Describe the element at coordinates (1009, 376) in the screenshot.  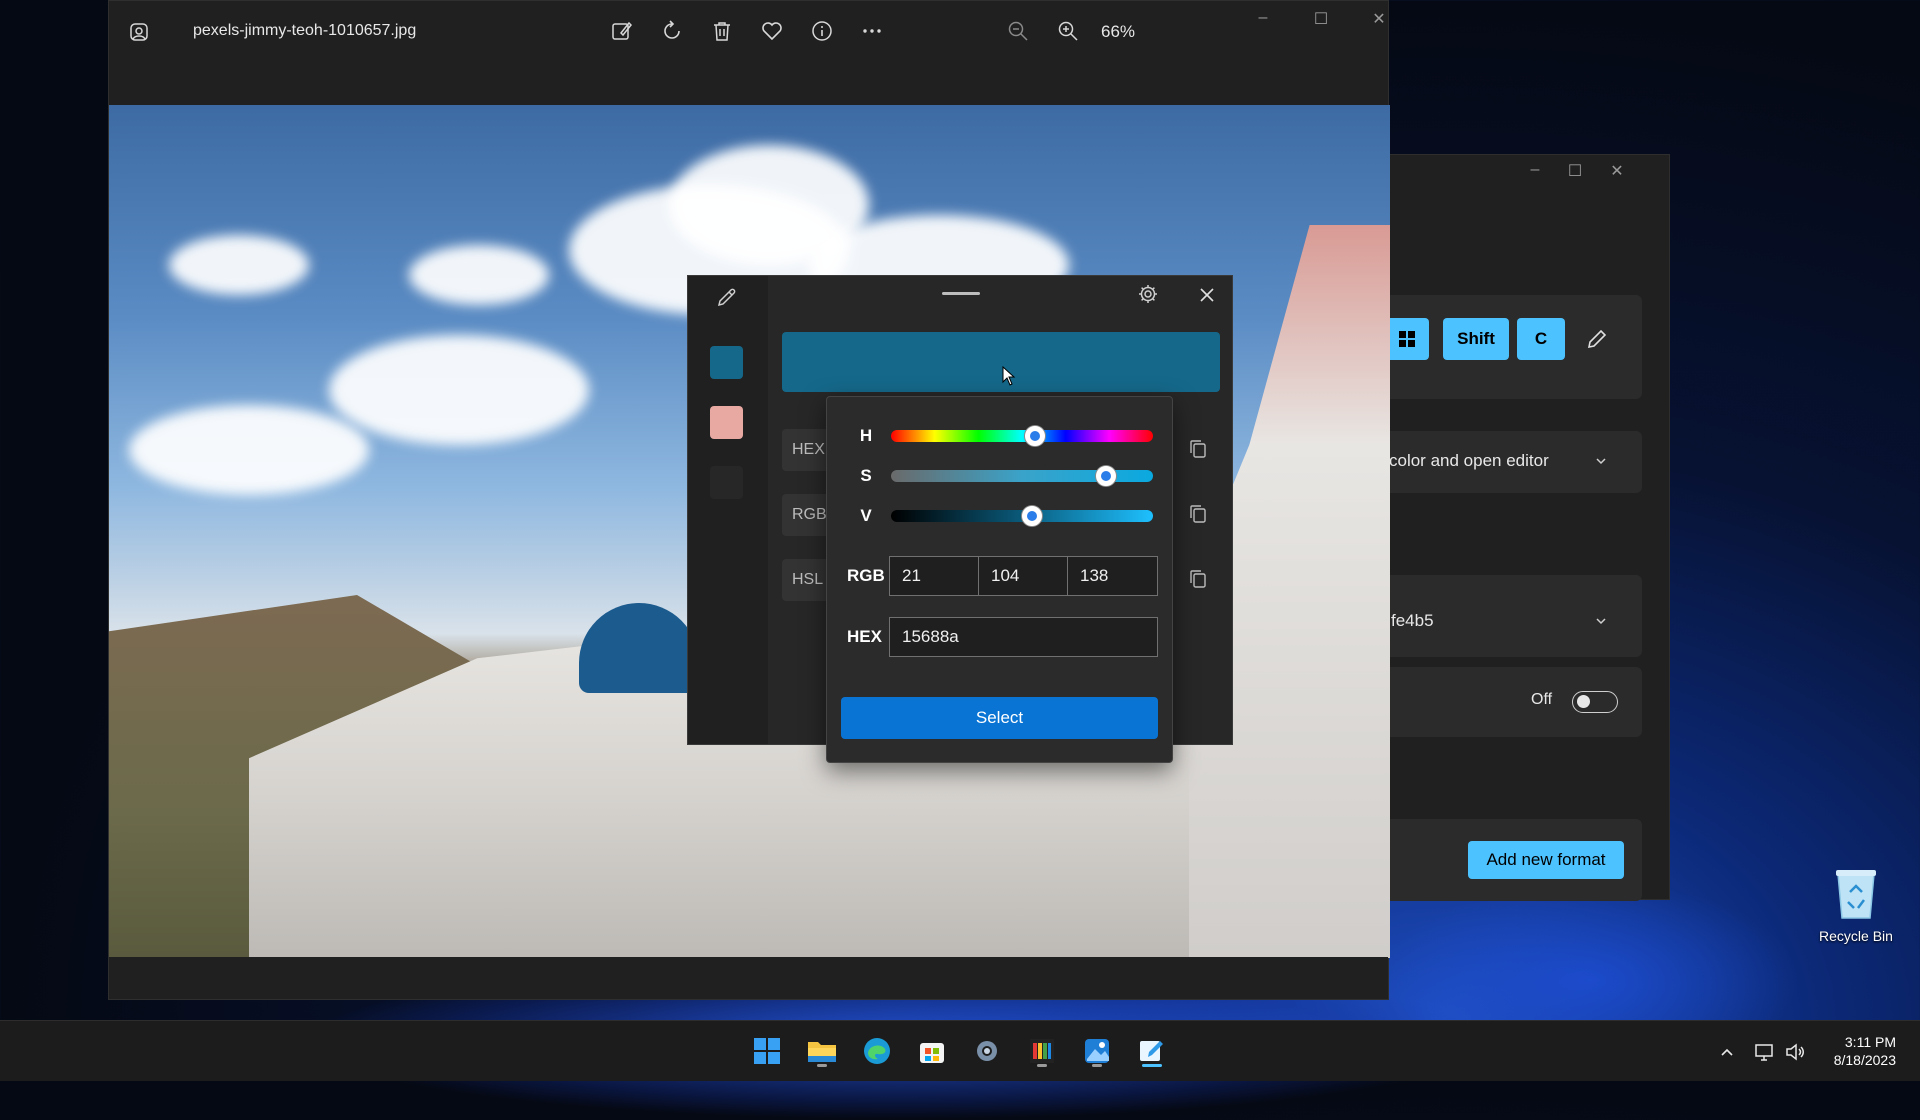
I see `mouse-cursor` at that location.